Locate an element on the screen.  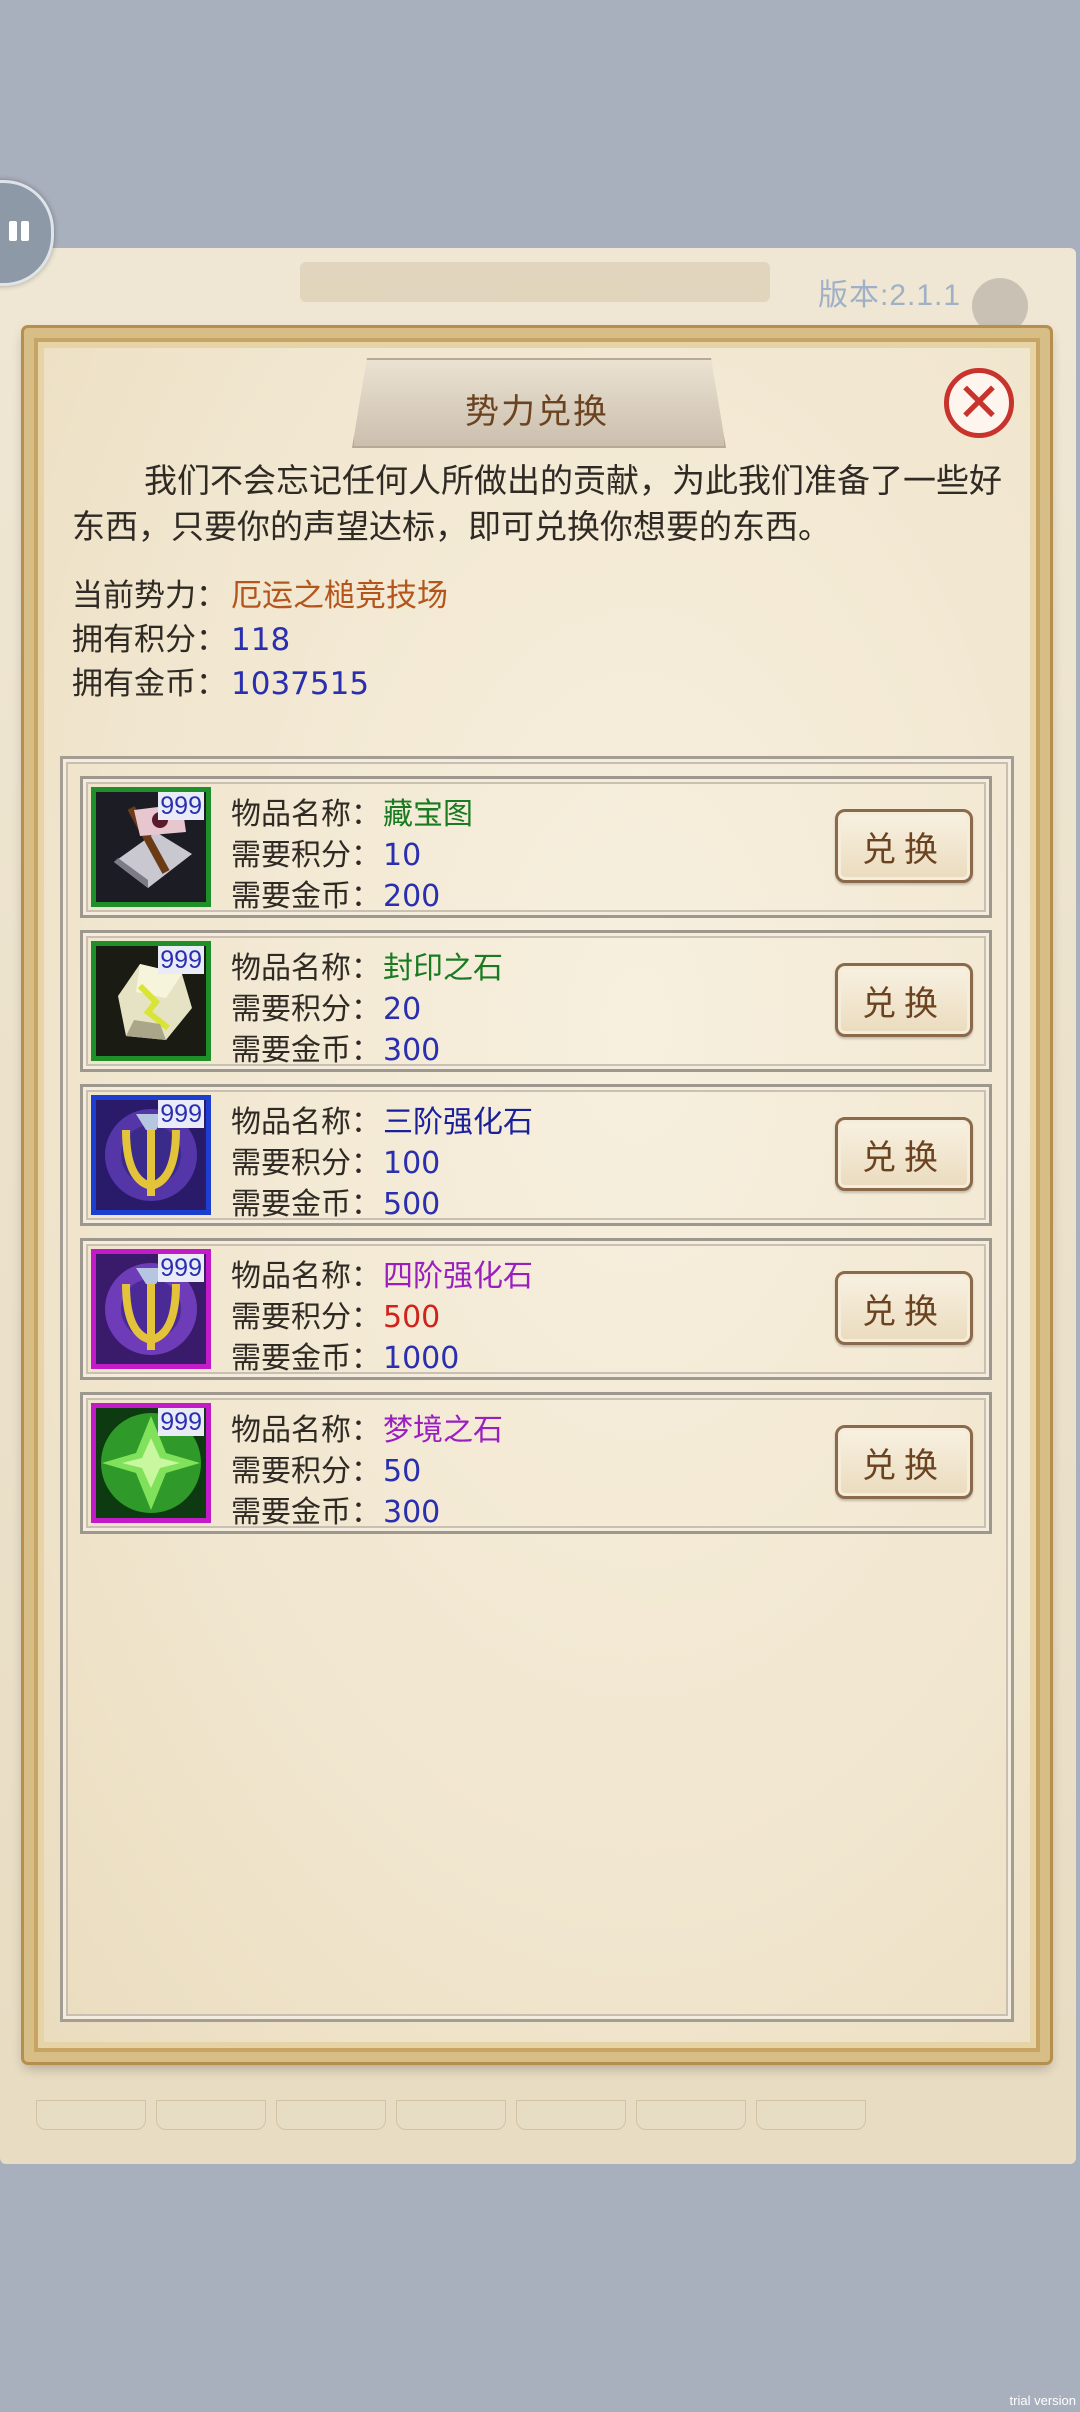
item-points-line: 需要积分：100 is located at coordinates (335, 1160).